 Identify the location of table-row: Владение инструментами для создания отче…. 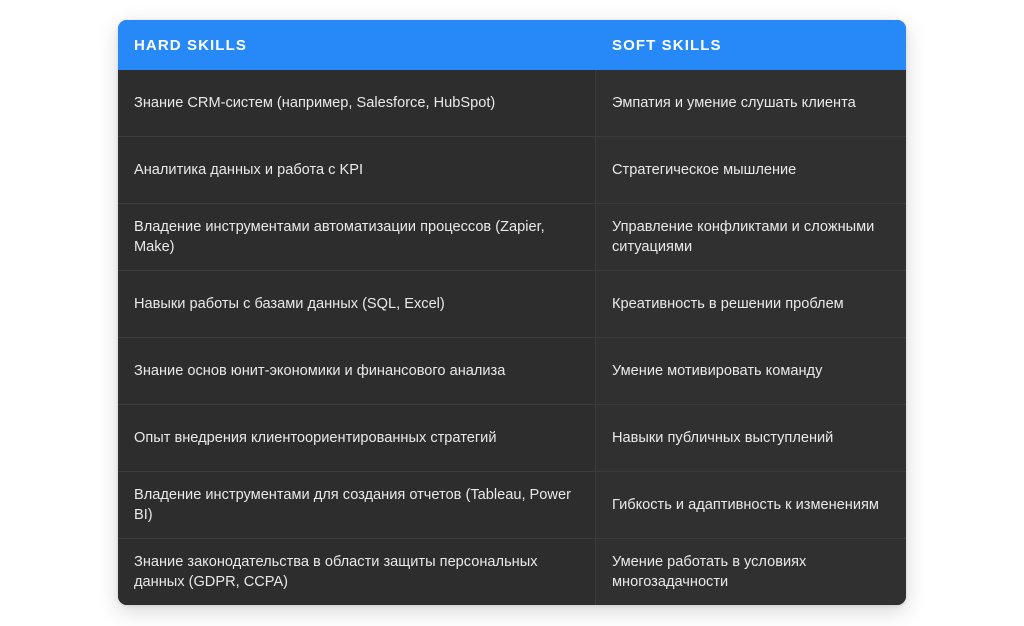
(512, 504).